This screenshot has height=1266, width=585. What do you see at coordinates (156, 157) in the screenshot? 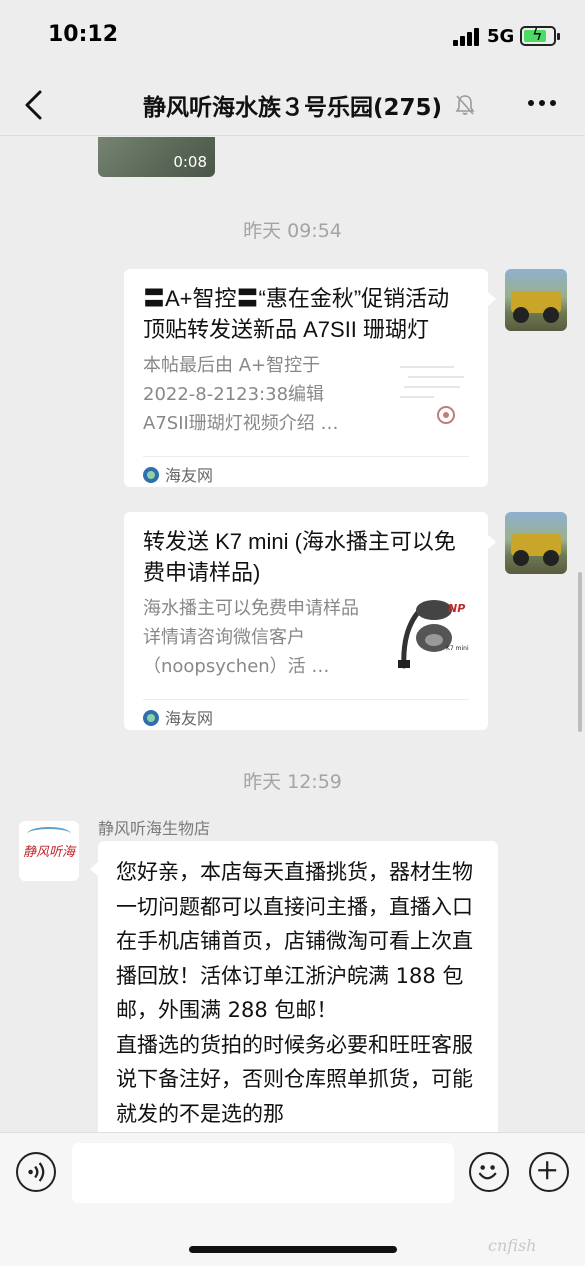
I see `video-message: 0:08` at bounding box center [156, 157].